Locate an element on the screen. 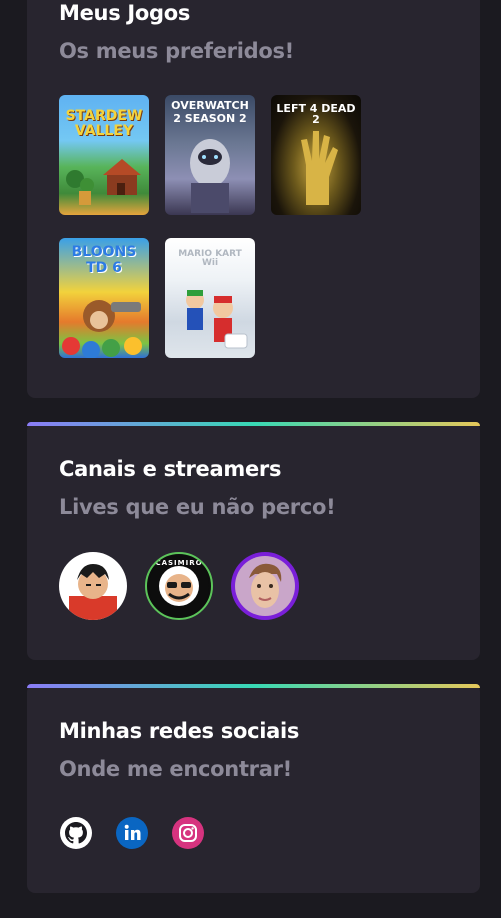 This screenshot has width=501, height=918. casimiro-badge-text: CASIMIRO is located at coordinates (179, 563).